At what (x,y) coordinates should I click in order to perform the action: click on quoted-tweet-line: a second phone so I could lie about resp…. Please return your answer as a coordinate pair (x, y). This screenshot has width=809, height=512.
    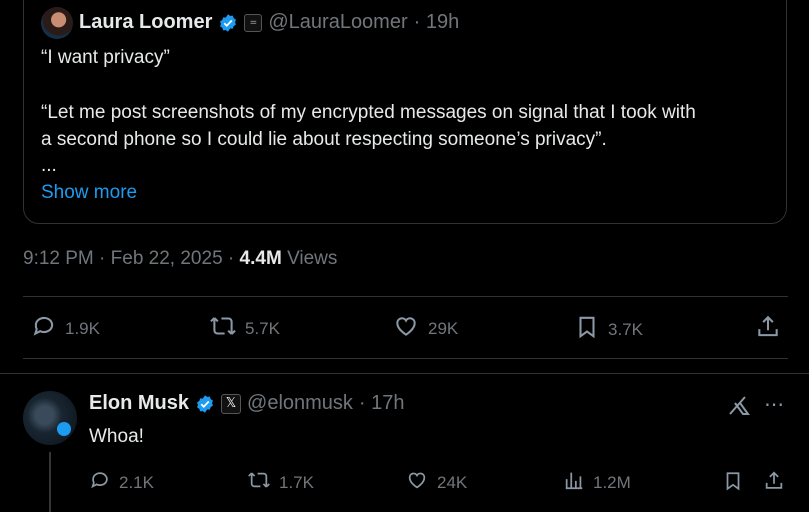
    Looking at the image, I should click on (324, 139).